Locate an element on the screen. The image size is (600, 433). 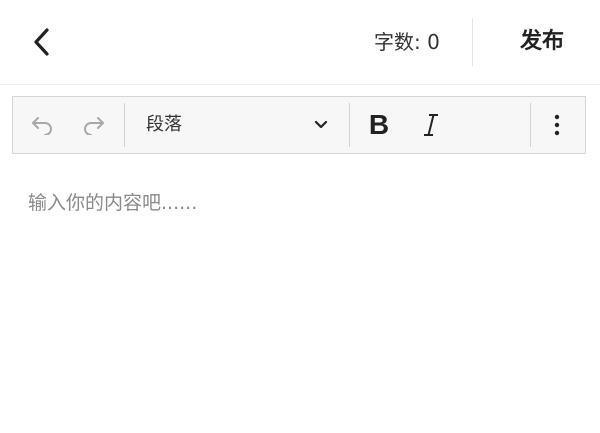
back-button is located at coordinates (42, 42).